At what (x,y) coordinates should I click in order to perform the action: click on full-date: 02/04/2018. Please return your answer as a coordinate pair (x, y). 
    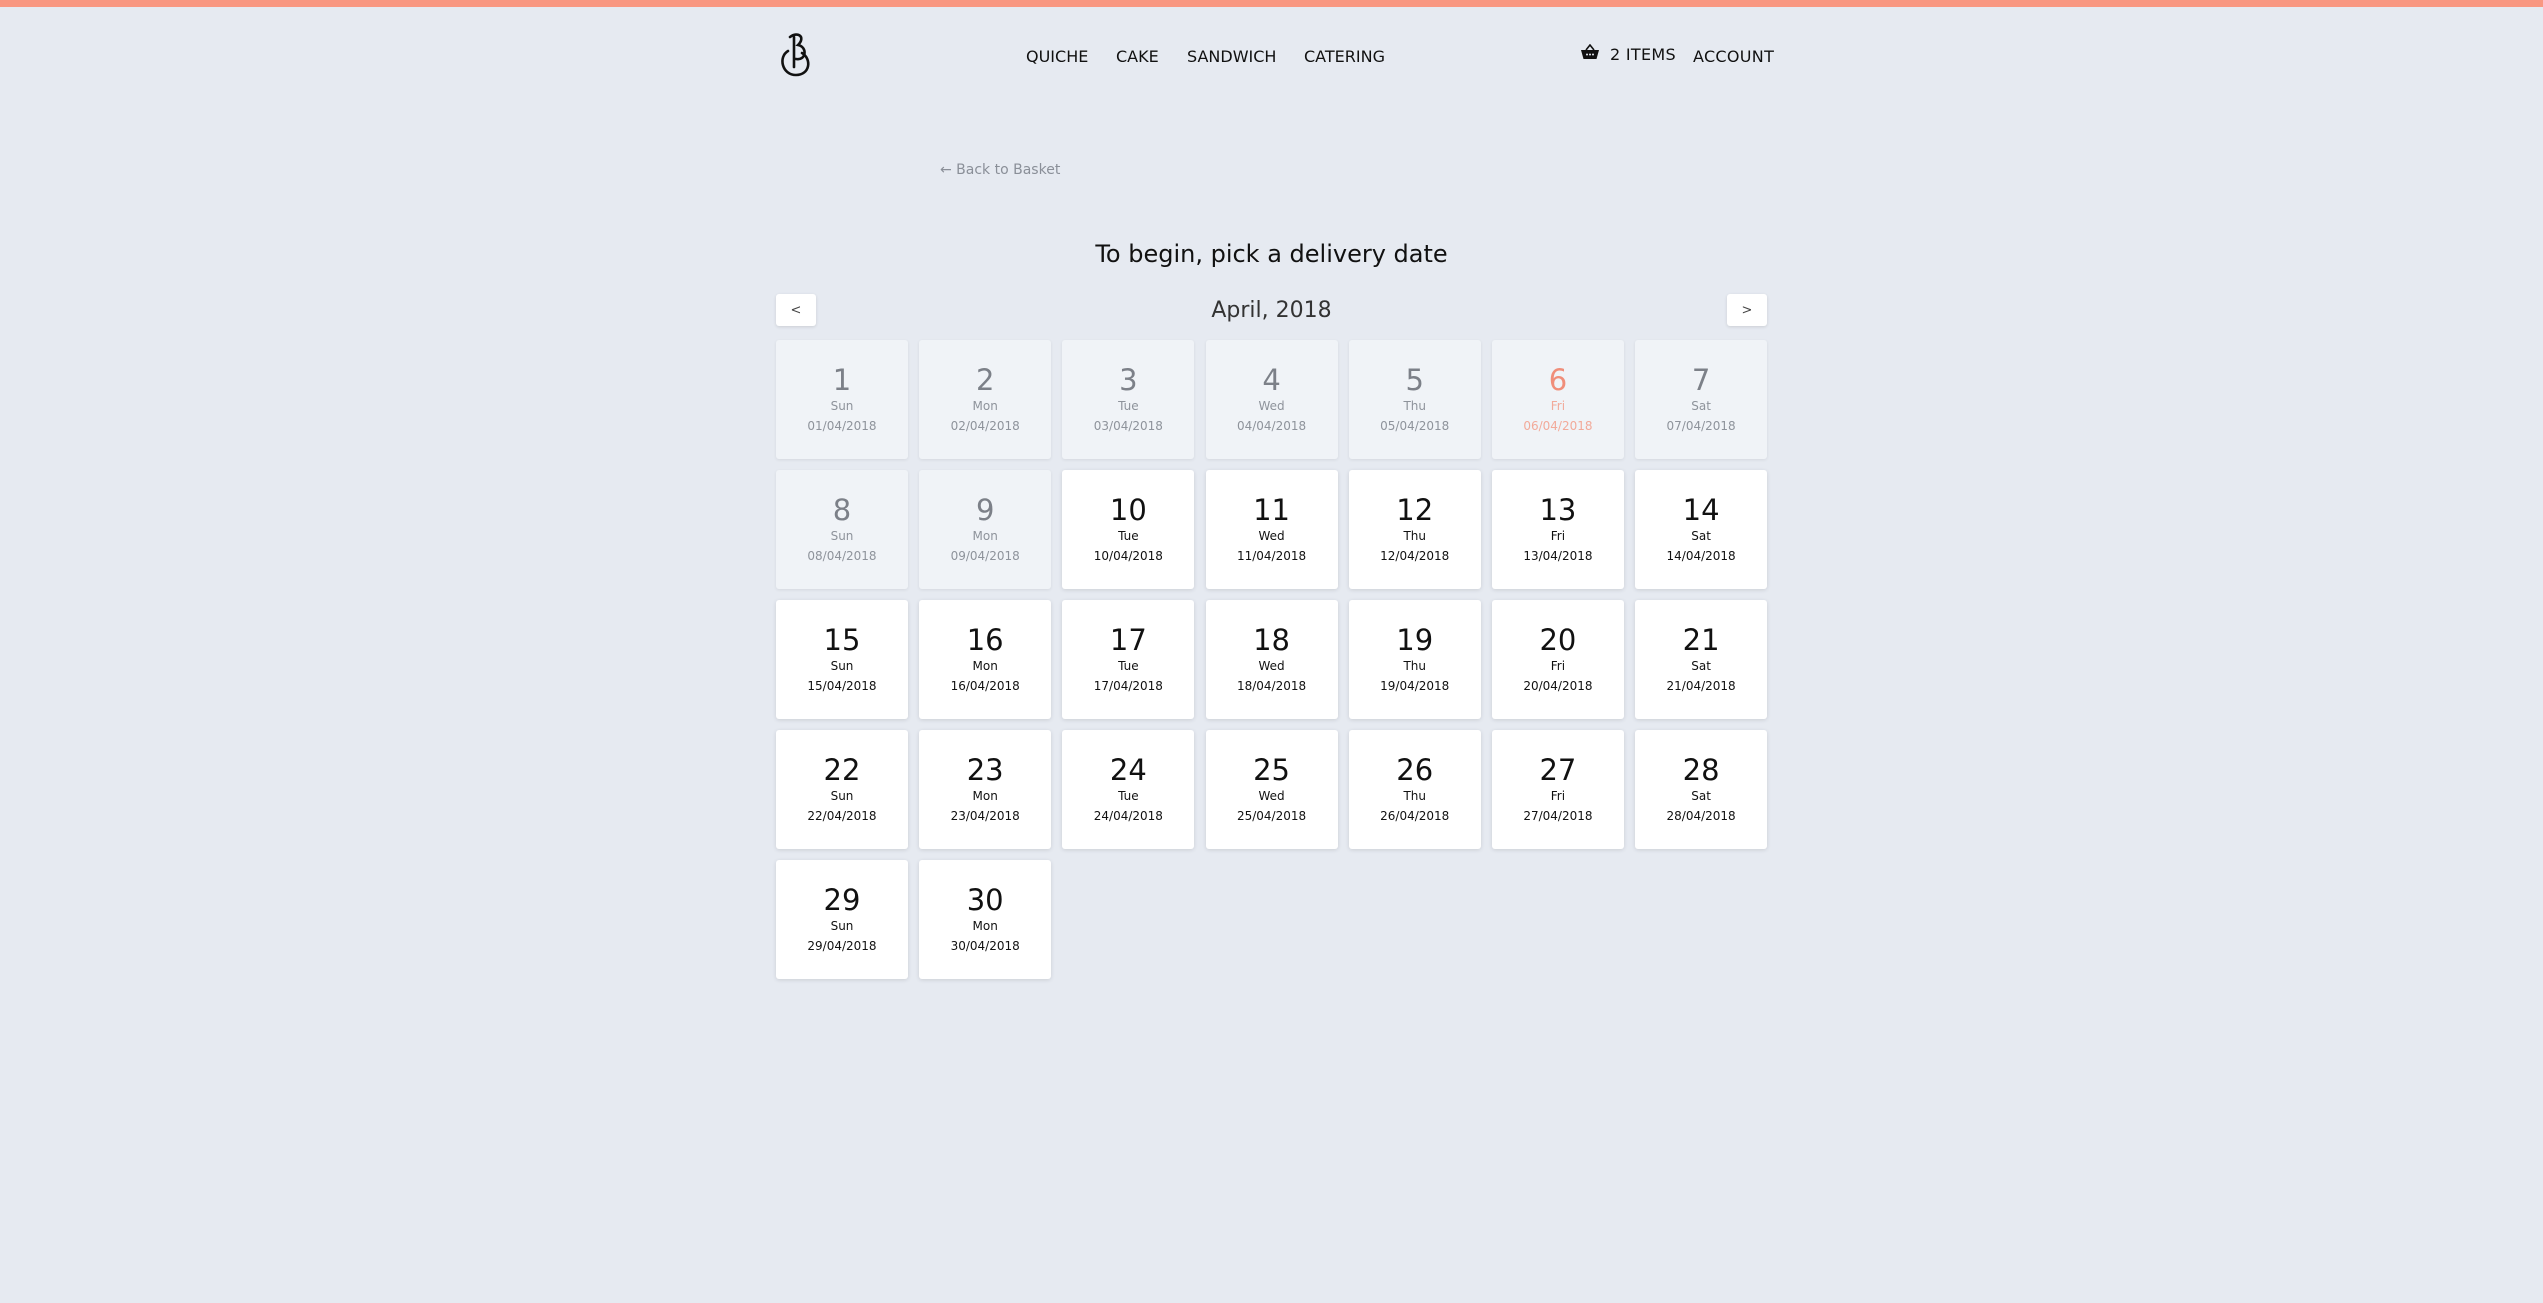
    Looking at the image, I should click on (985, 426).